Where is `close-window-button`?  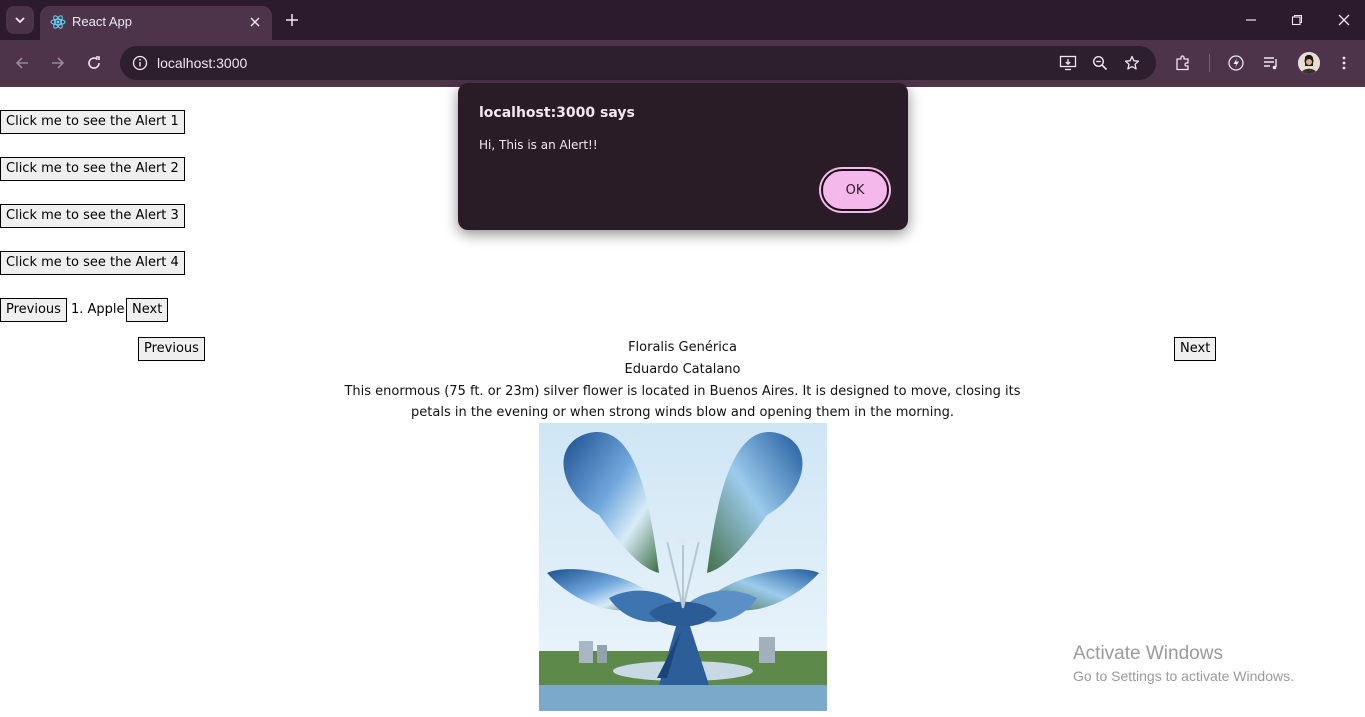 close-window-button is located at coordinates (1344, 20).